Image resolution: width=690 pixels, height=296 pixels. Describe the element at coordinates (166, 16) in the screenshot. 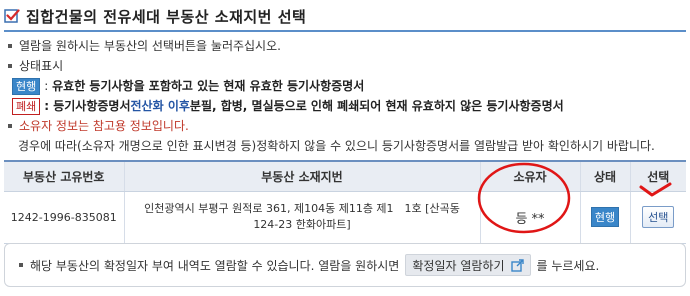

I see `page-title: 집합건물의 전유세대 부동산 소재지번 선택` at that location.